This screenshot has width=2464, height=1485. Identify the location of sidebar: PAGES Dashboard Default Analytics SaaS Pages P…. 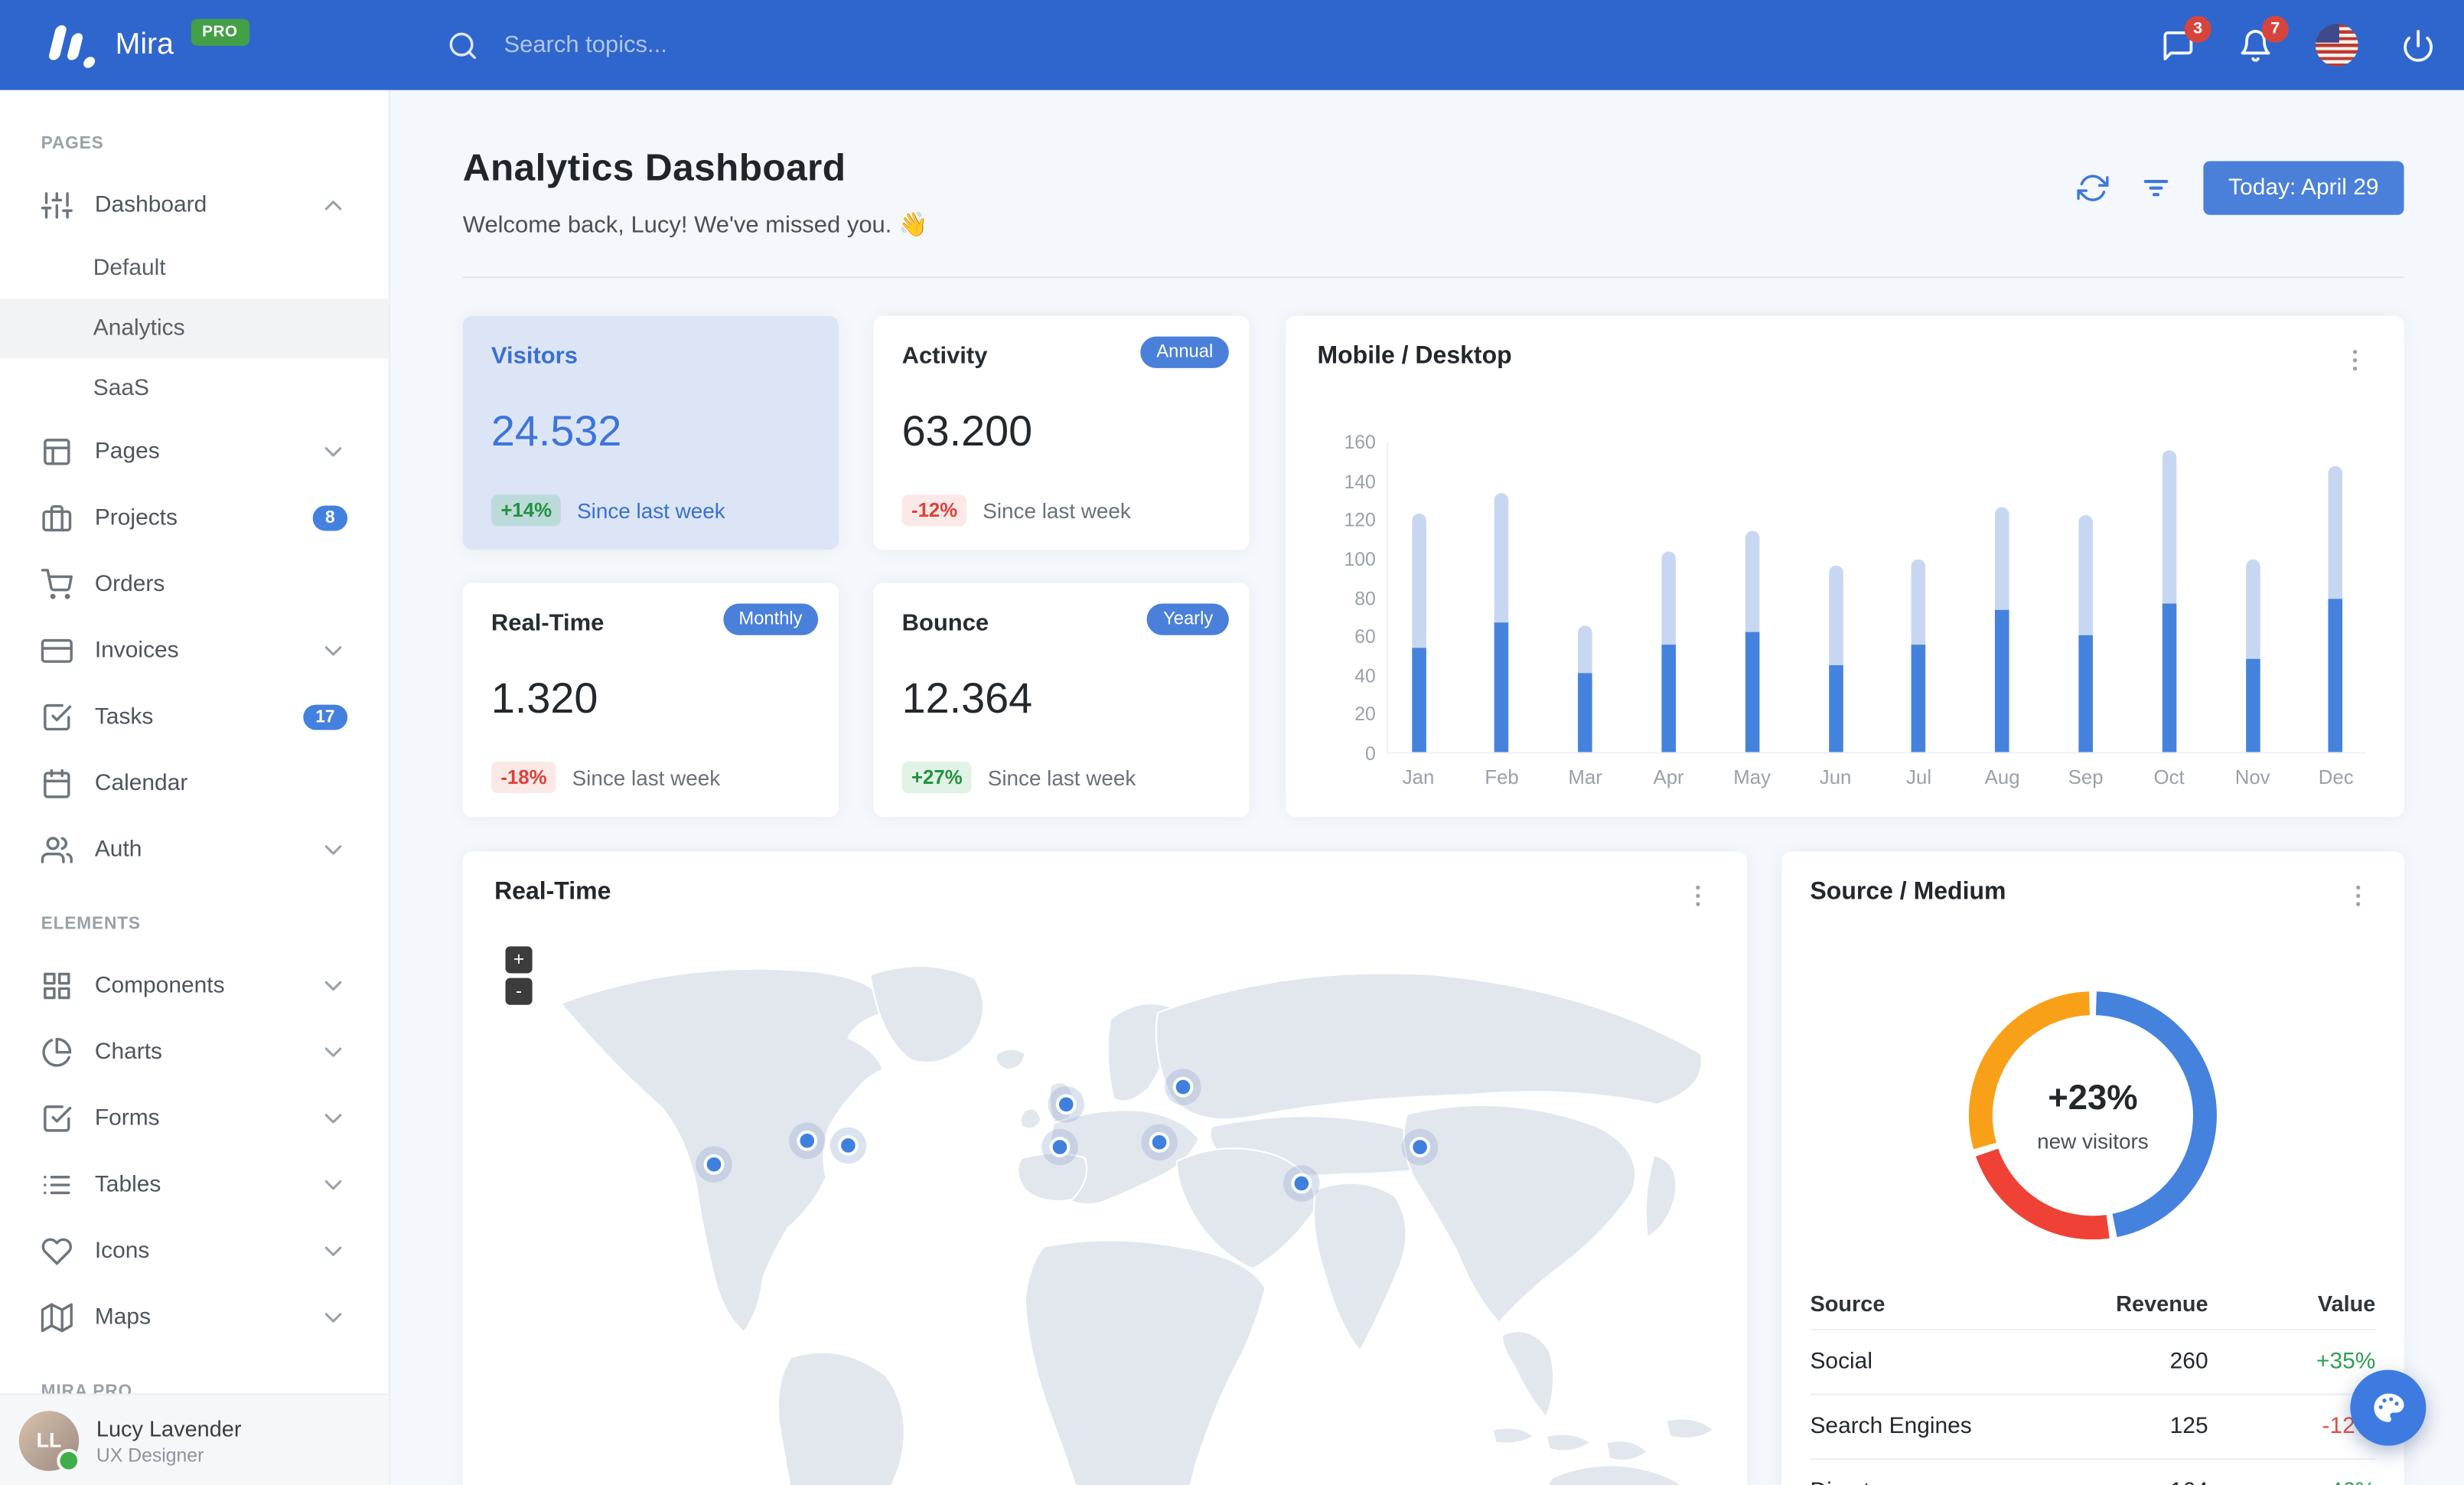
(195, 787).